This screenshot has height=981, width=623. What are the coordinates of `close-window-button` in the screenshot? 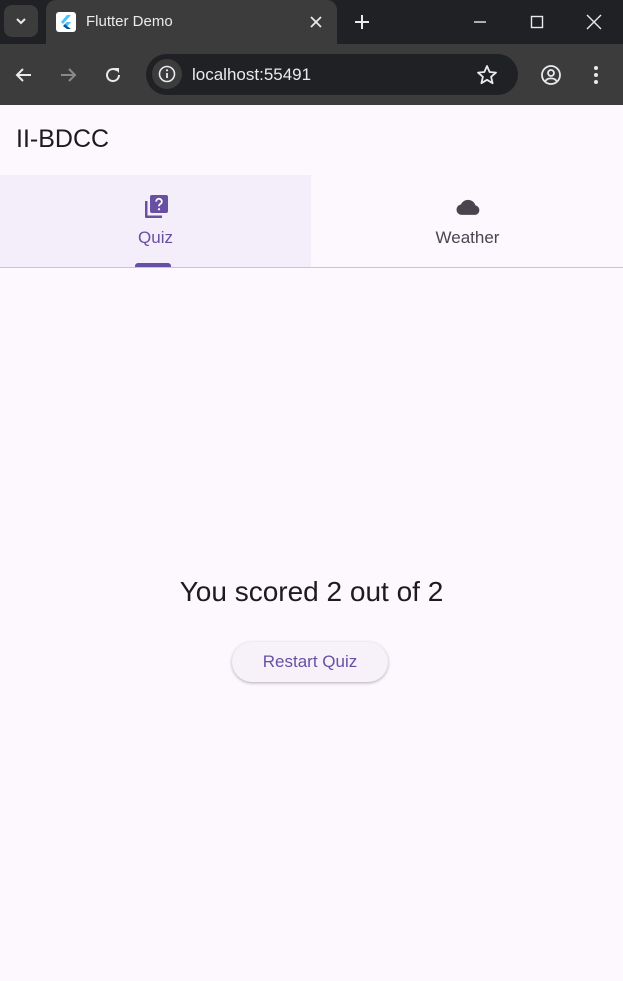 It's located at (594, 22).